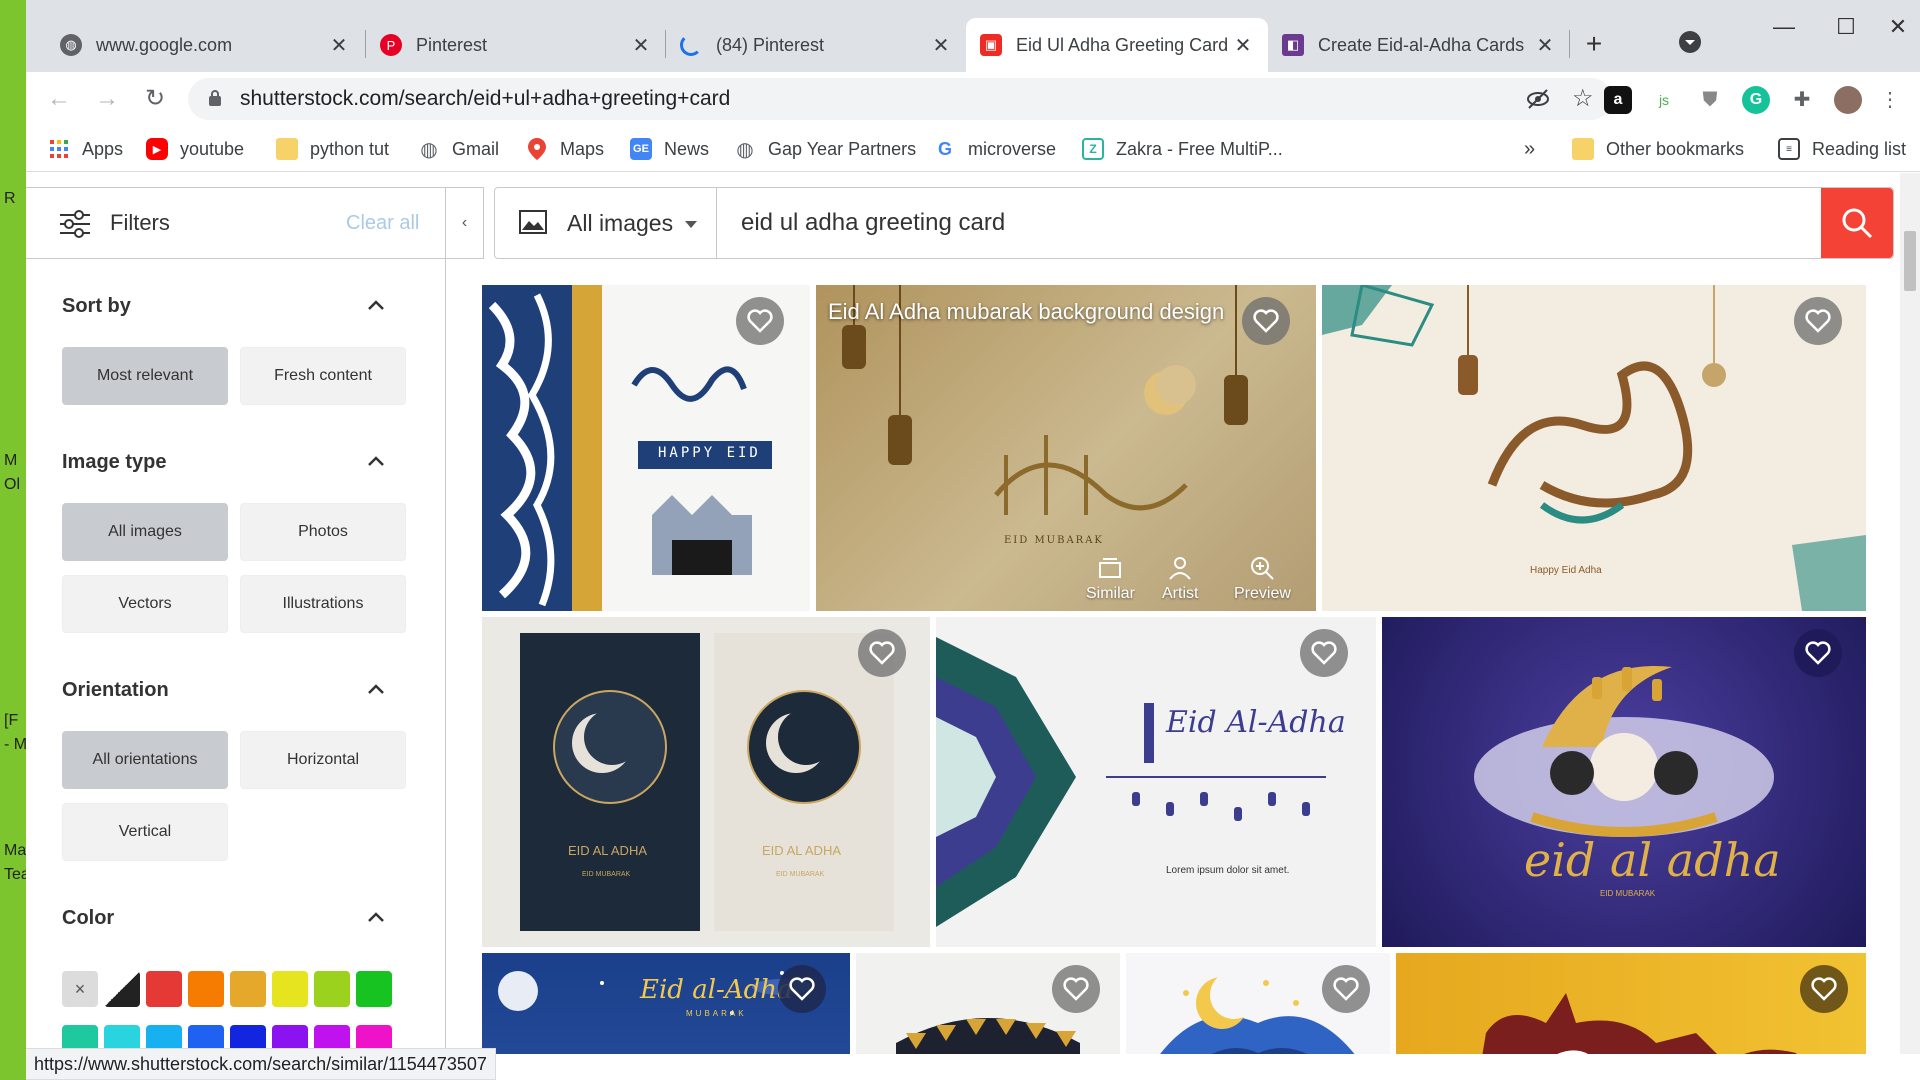 This screenshot has width=1920, height=1080. I want to click on bookmark-microverse: G microverse, so click(995, 149).